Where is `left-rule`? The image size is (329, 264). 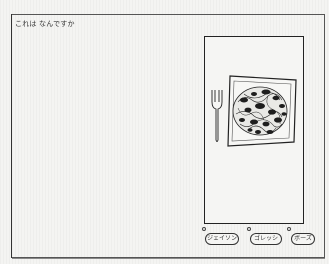
left-rule is located at coordinates (11, 136).